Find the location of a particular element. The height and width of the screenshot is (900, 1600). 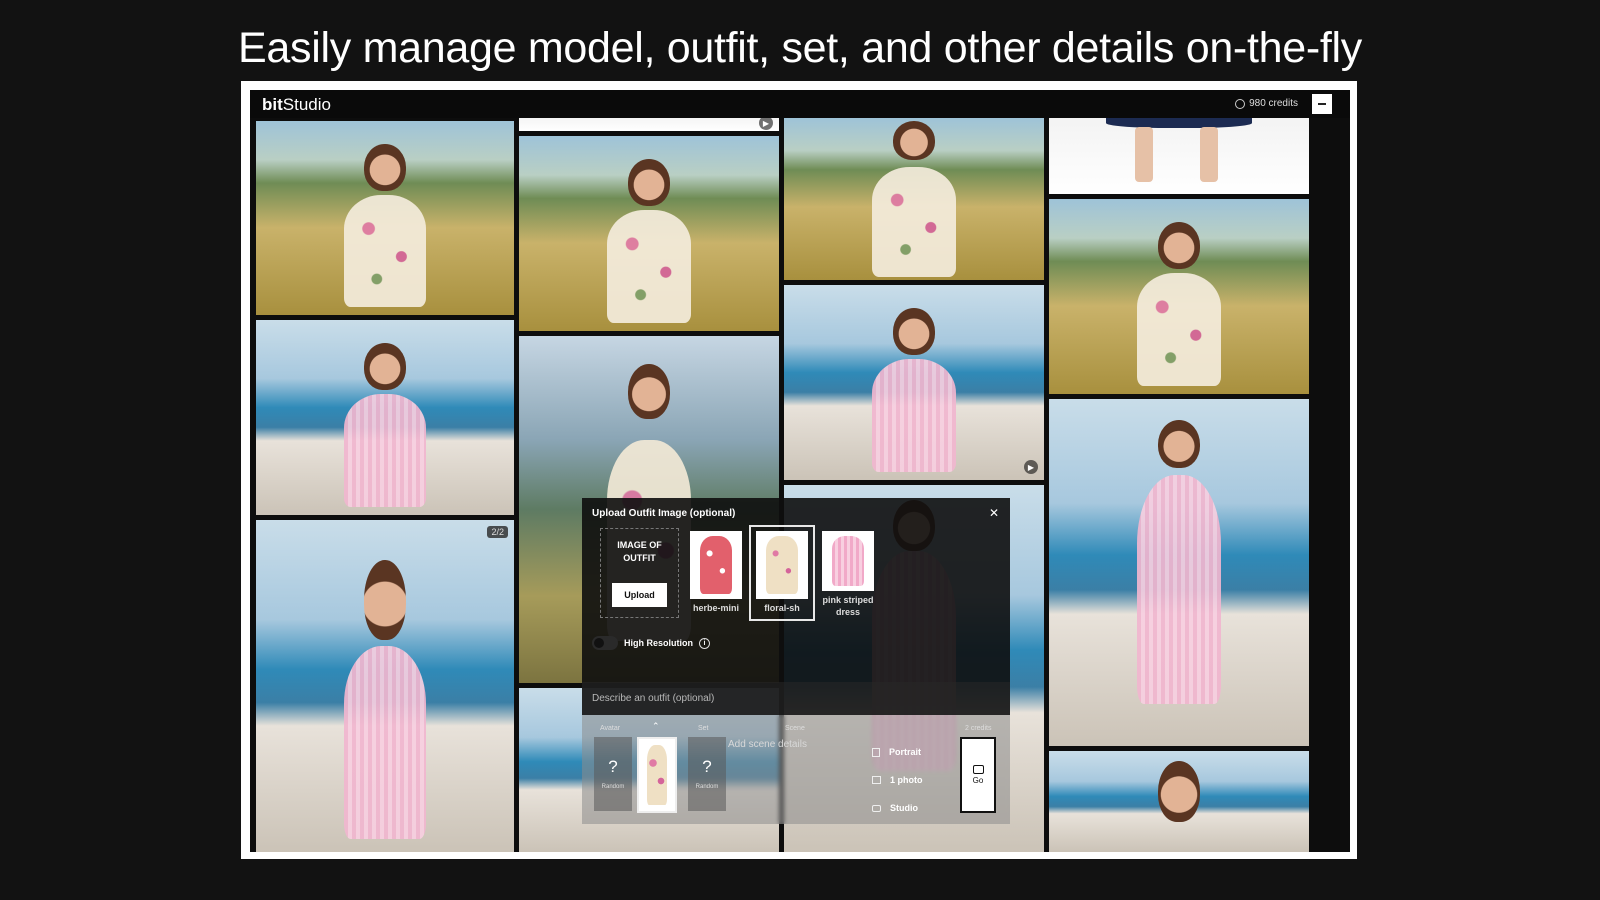

top-bar: bitStudio 980 credits is located at coordinates (800, 104).